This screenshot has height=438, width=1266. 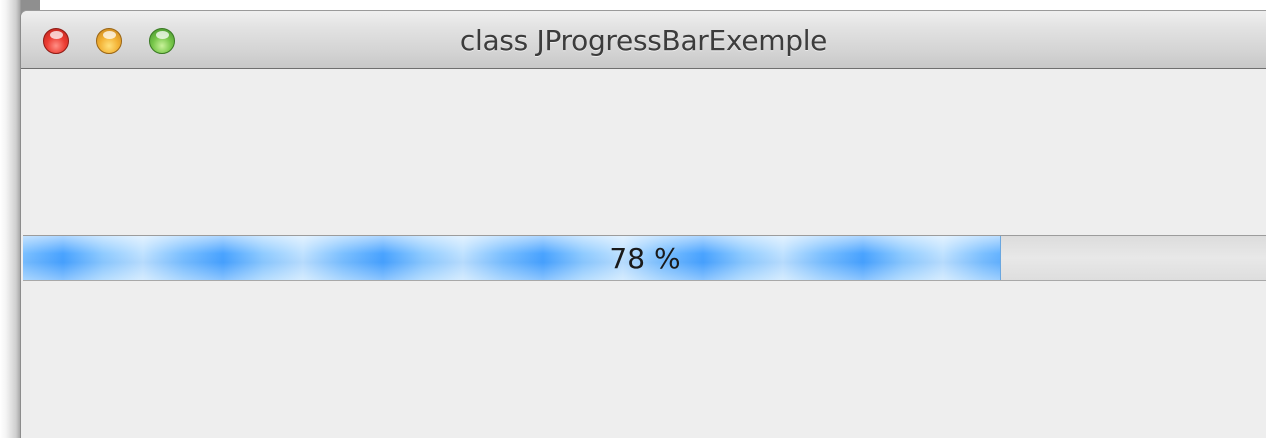 I want to click on progress-label: 78 %, so click(x=645, y=258).